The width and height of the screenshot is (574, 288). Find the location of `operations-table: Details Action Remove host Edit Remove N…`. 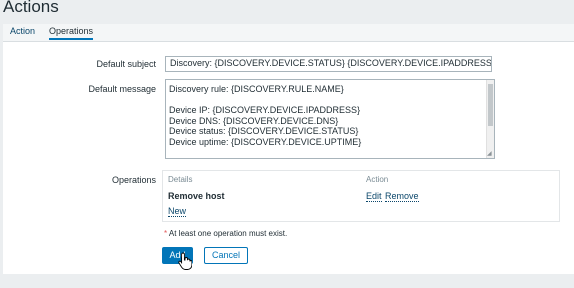

operations-table: Details Action Remove host Edit Remove N… is located at coordinates (361, 196).